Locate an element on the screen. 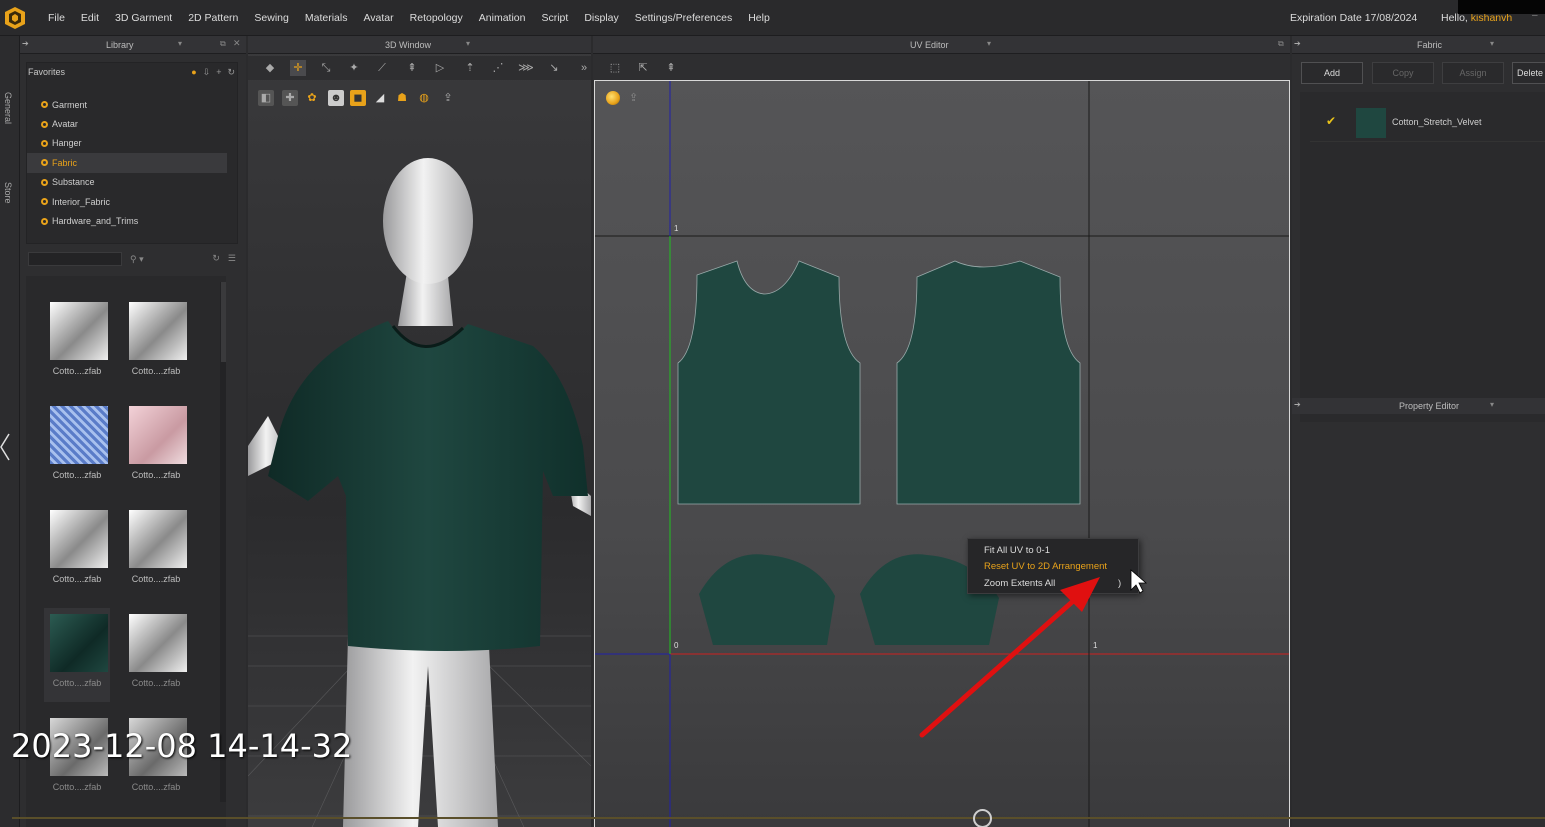 Image resolution: width=1545 pixels, height=827 pixels. search-input is located at coordinates (75, 259).